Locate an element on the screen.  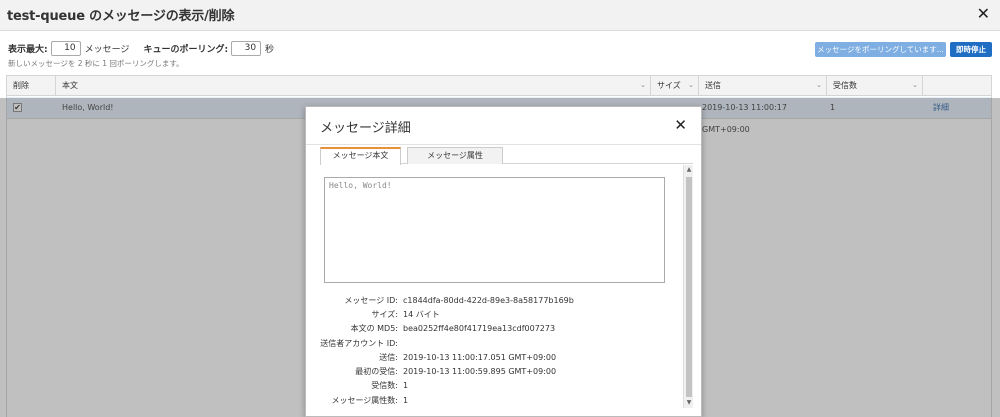
scrollbar-thumb is located at coordinates (689, 287).